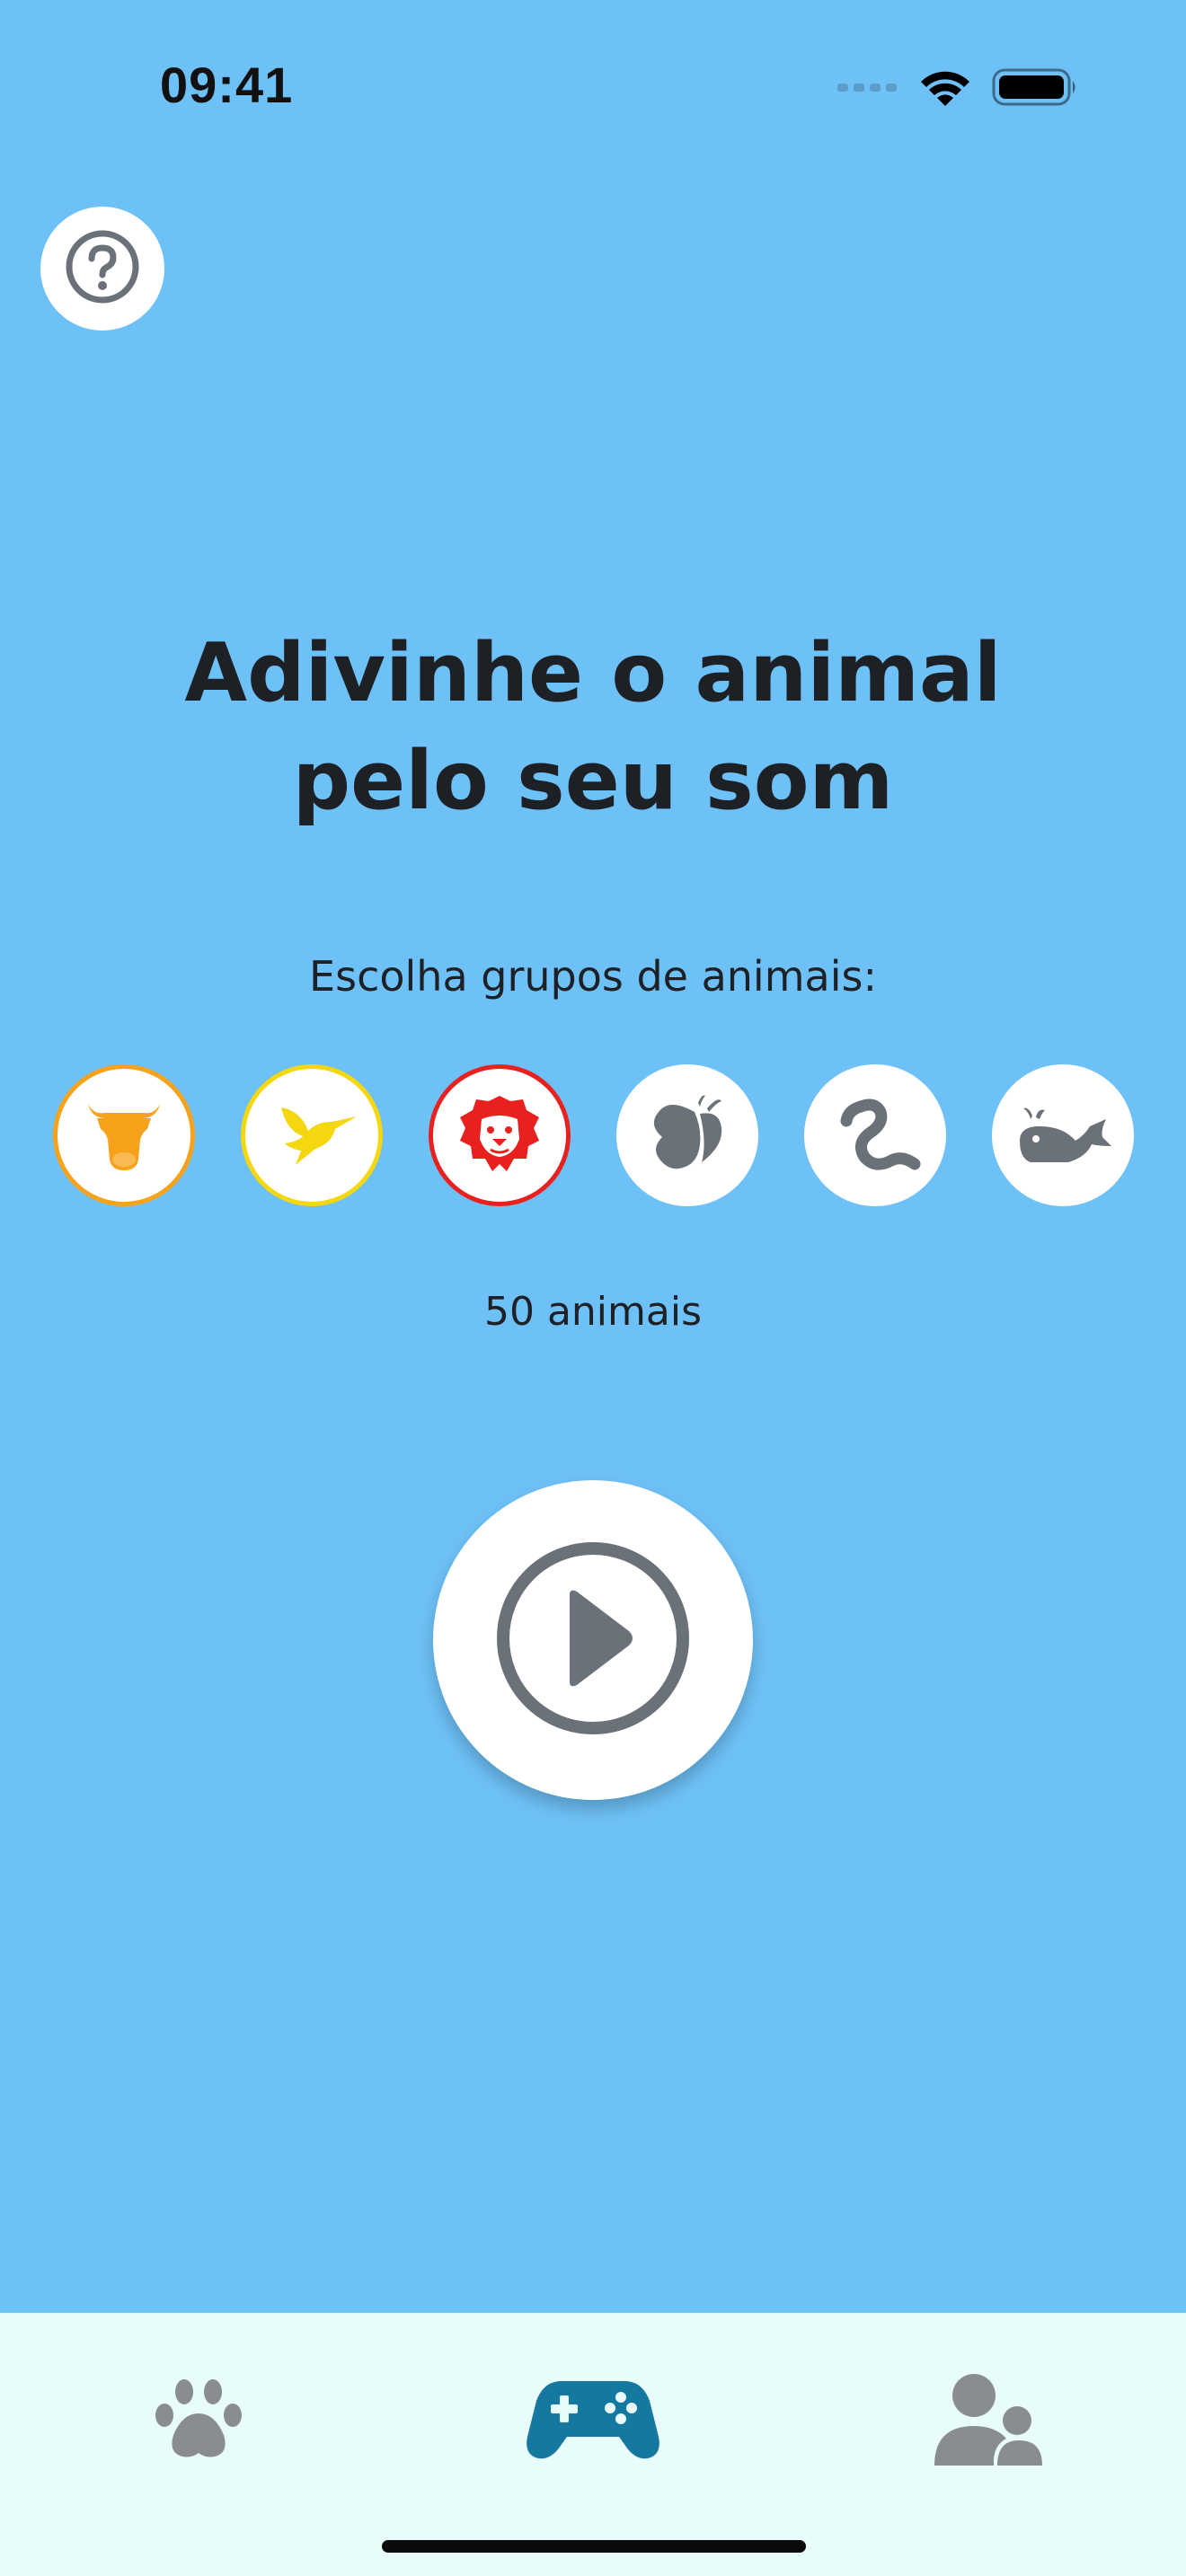 This screenshot has width=1186, height=2576. I want to click on tab-game, so click(593, 2420).